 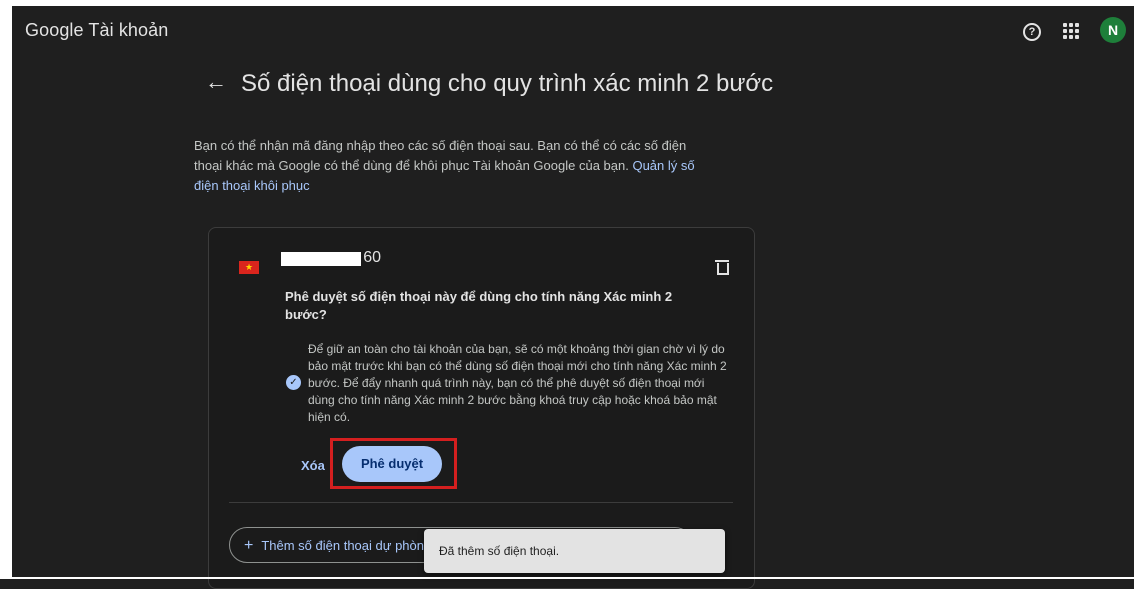 What do you see at coordinates (1032, 32) in the screenshot?
I see `help-icon: ?` at bounding box center [1032, 32].